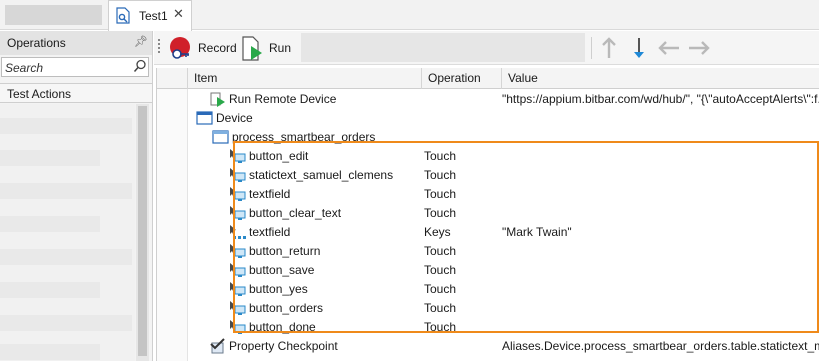 The height and width of the screenshot is (361, 819). I want to click on scrollbar, so click(142, 232).